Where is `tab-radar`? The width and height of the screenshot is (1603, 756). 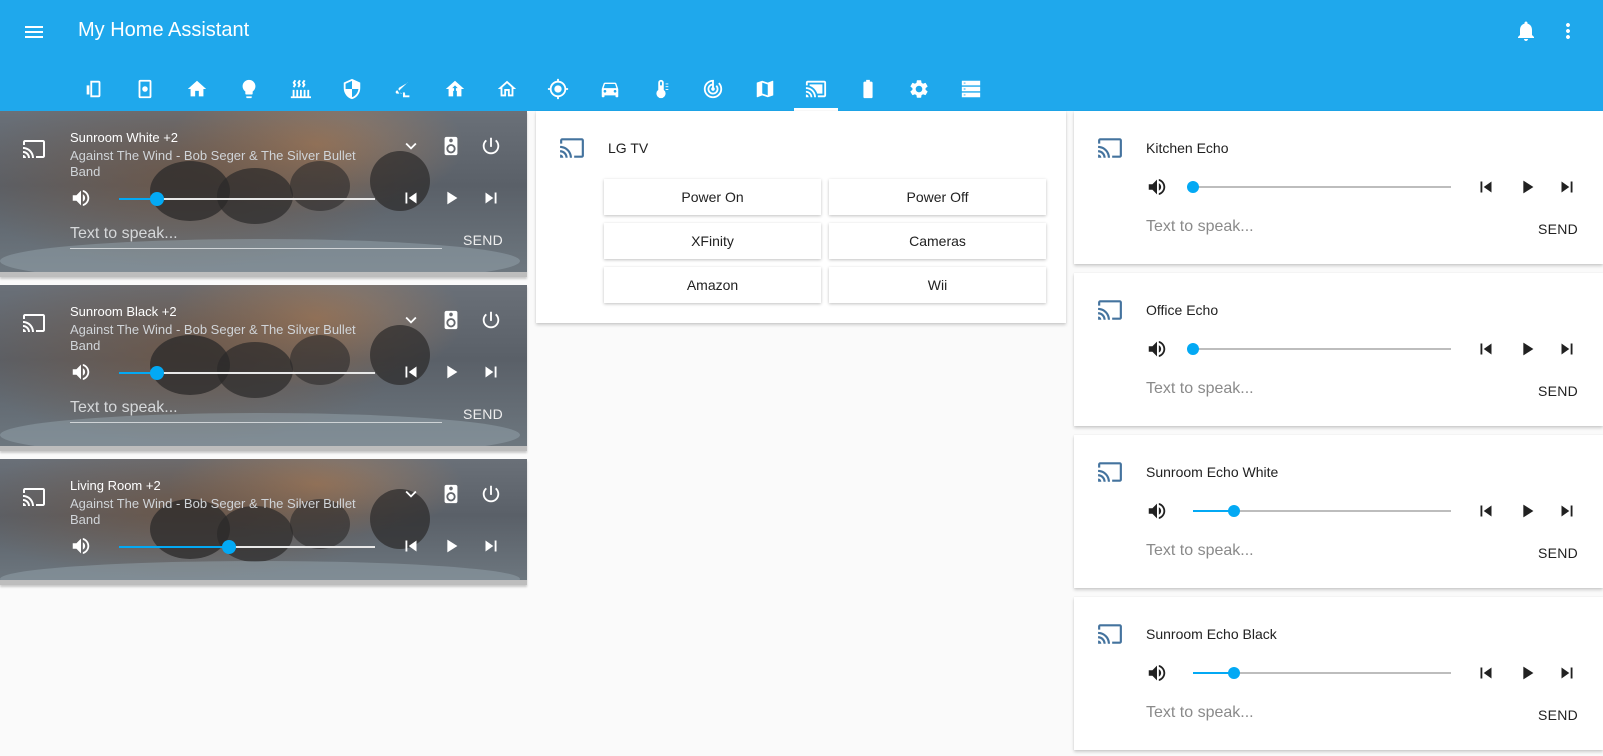 tab-radar is located at coordinates (713, 88).